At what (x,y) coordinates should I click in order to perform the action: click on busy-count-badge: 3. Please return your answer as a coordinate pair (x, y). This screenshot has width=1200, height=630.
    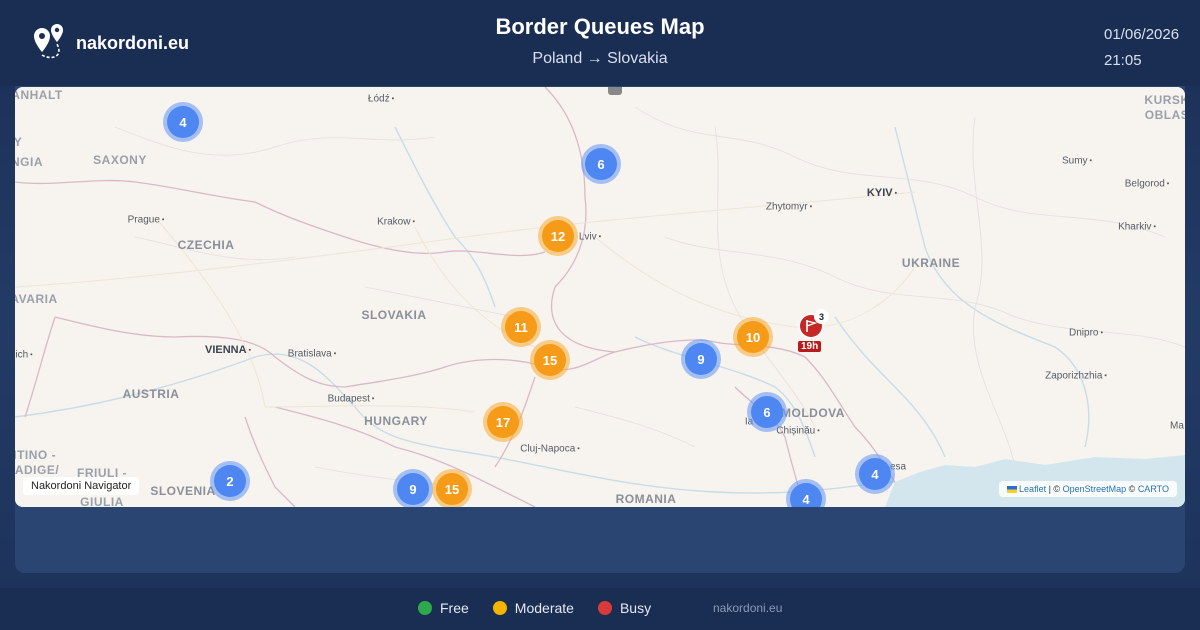
    Looking at the image, I should click on (821, 316).